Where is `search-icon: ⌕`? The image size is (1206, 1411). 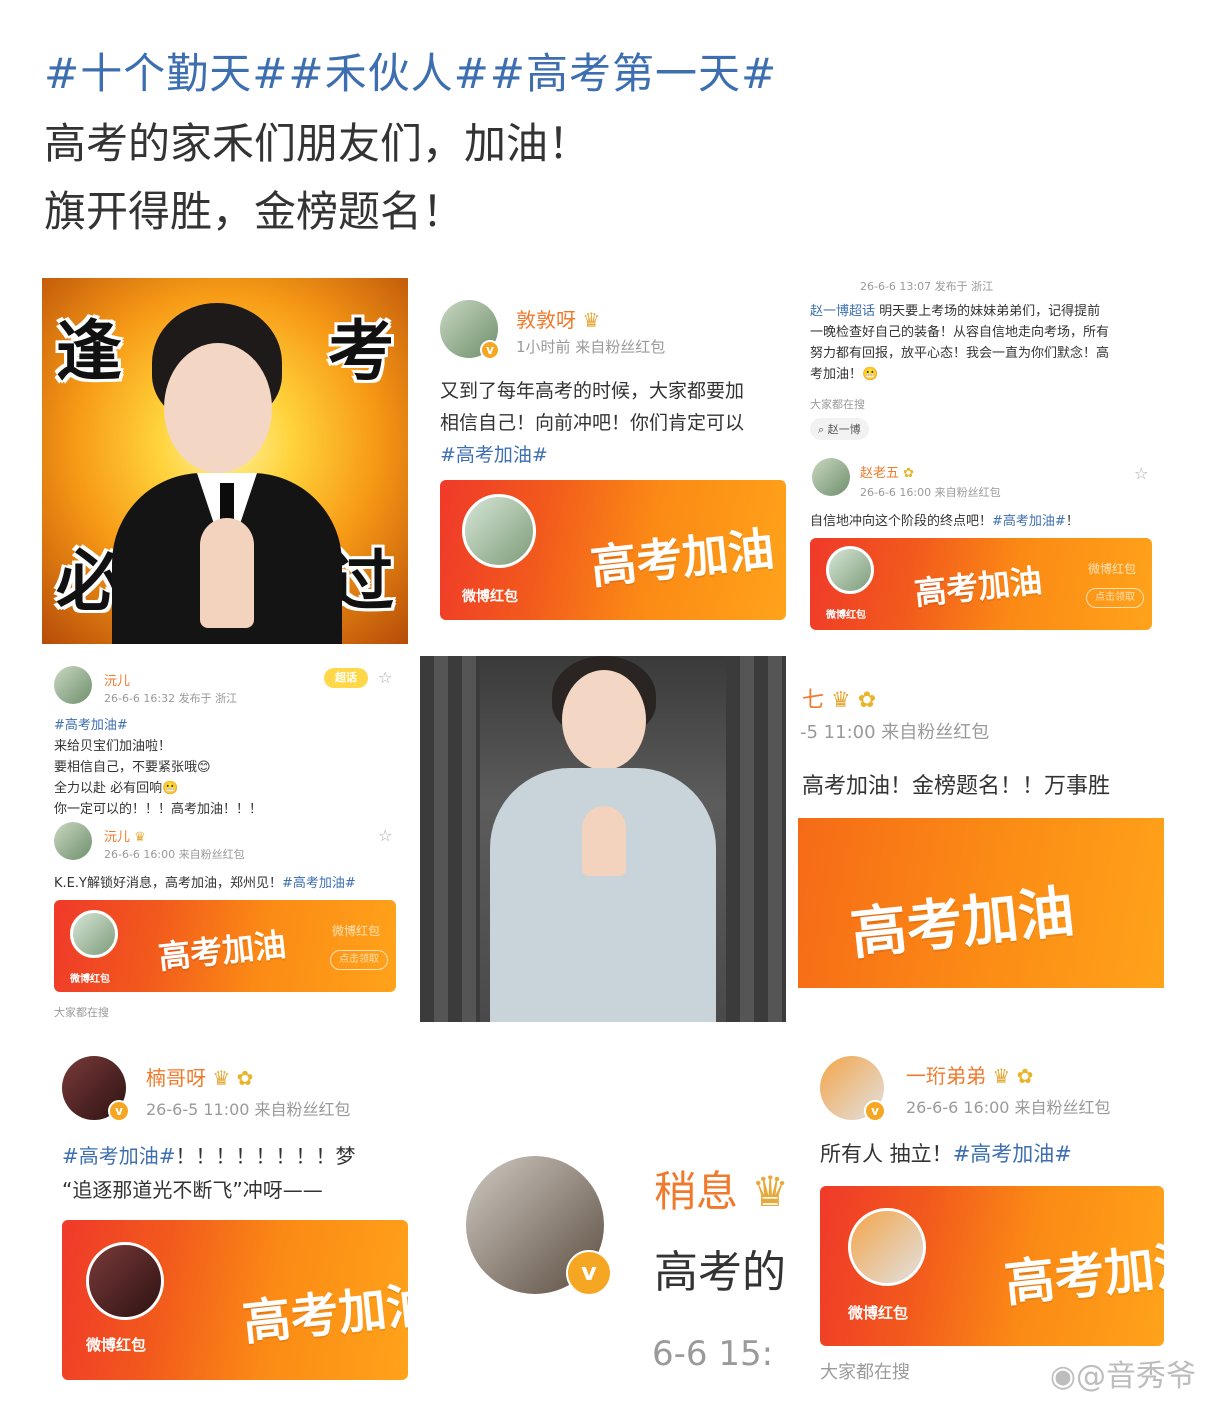
search-icon: ⌕ is located at coordinates (821, 429).